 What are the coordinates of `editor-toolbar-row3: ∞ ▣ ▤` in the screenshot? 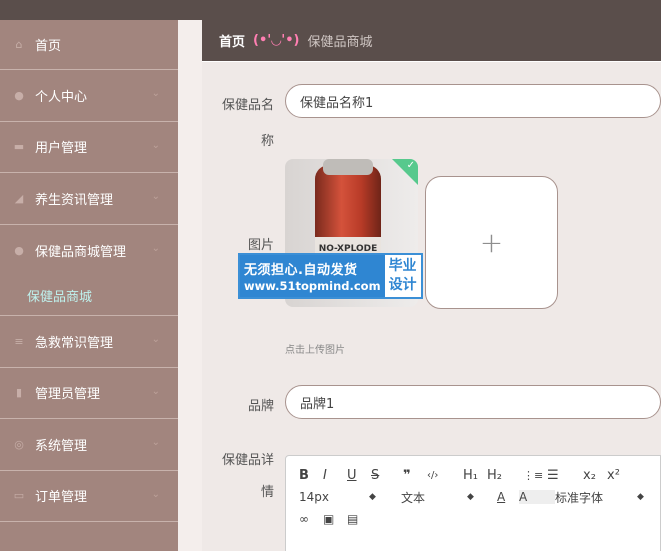 It's located at (335, 519).